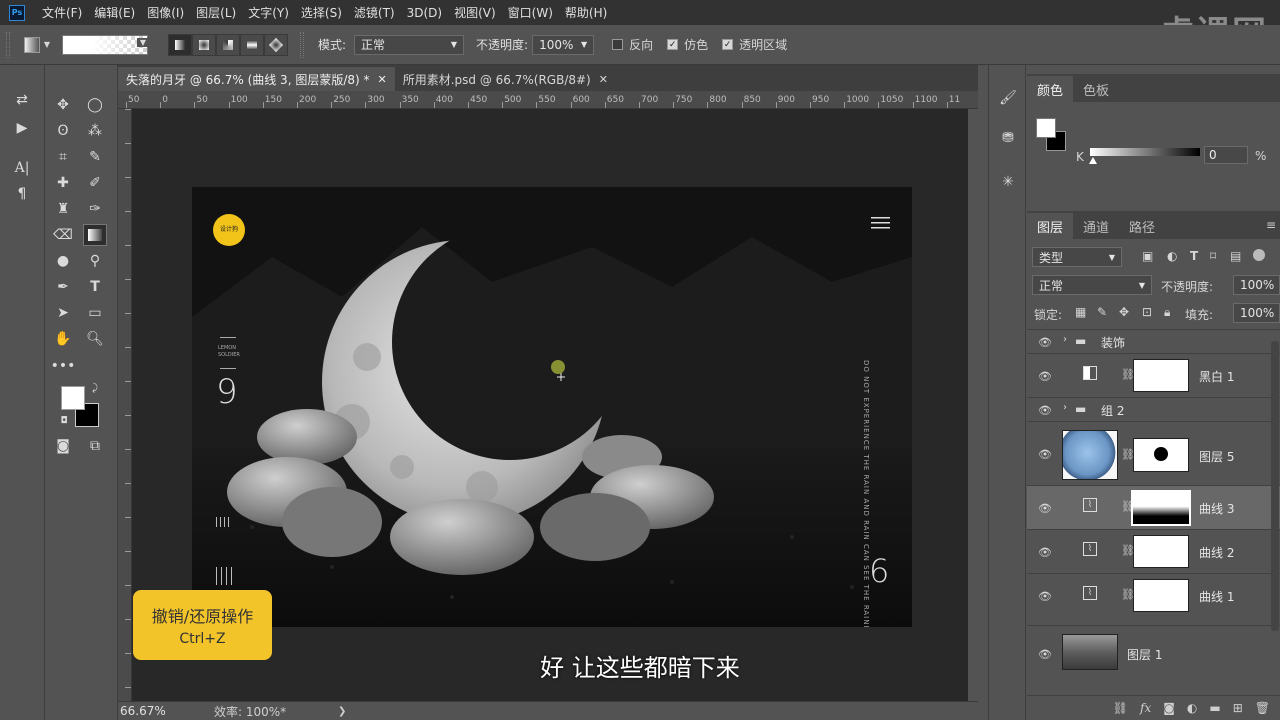 The width and height of the screenshot is (1280, 720). Describe the element at coordinates (1256, 313) in the screenshot. I see `fill-field: 100%` at that location.